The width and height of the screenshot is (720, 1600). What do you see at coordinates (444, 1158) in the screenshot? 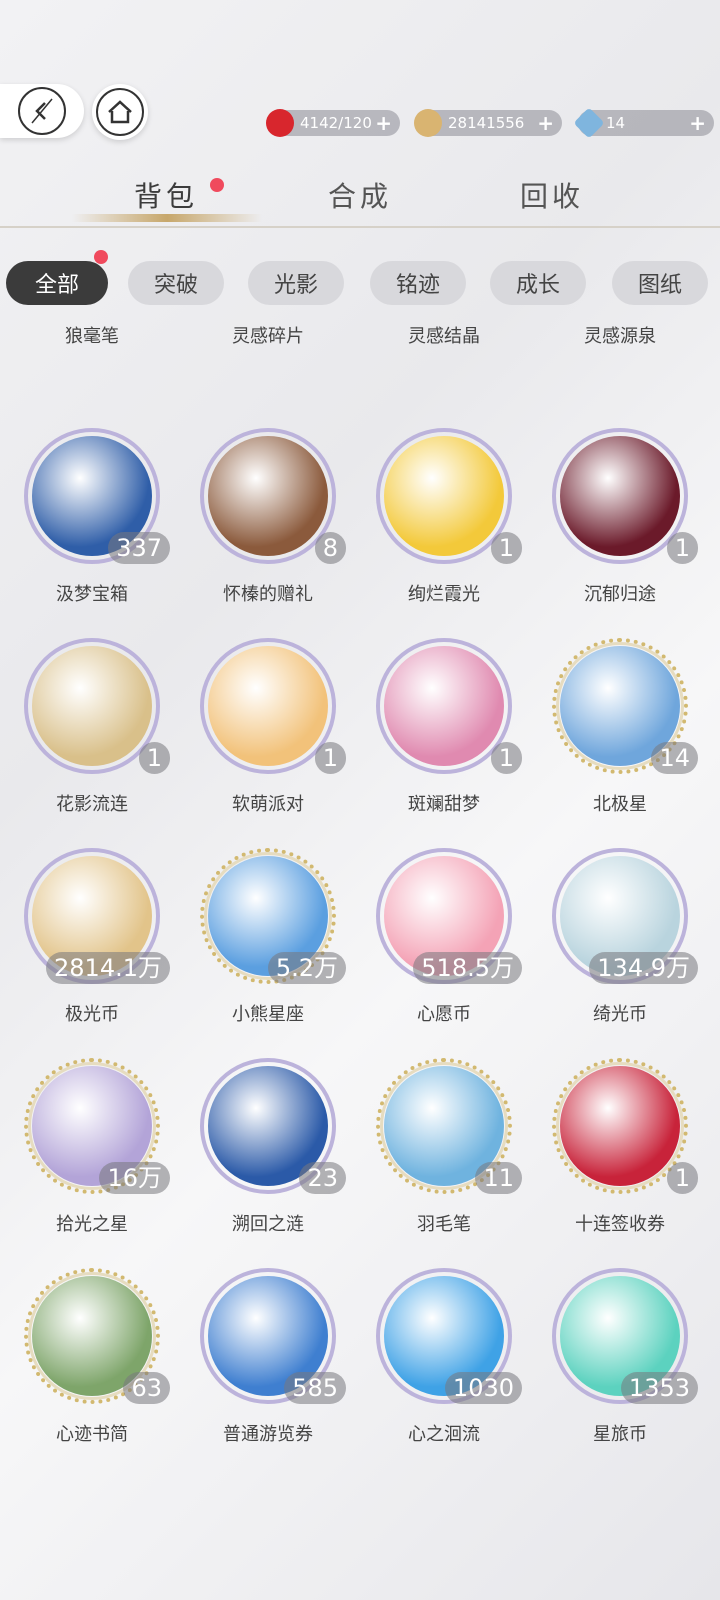
I see `inventory-item: 11 羽毛笔` at bounding box center [444, 1158].